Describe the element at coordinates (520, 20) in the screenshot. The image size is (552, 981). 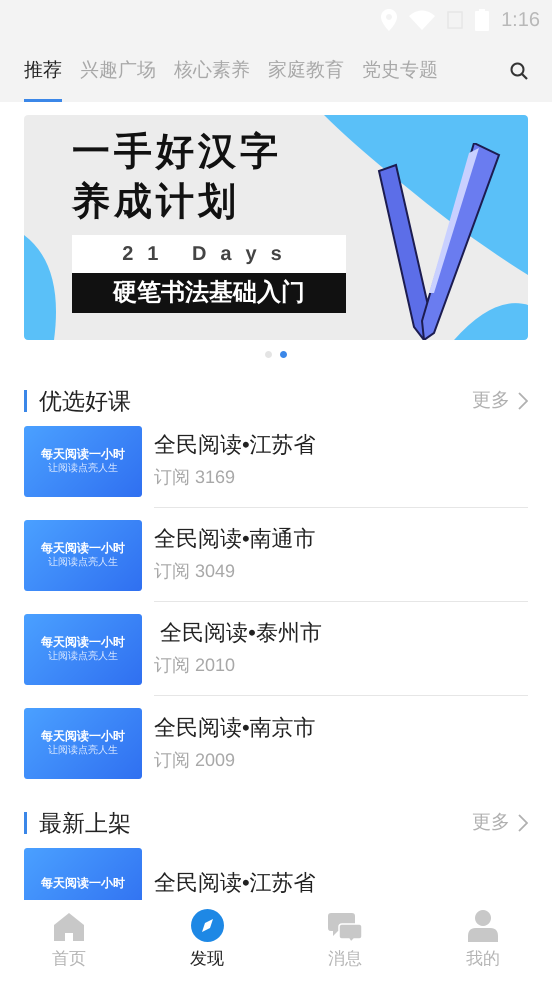
I see `clock-time: 1:16` at that location.